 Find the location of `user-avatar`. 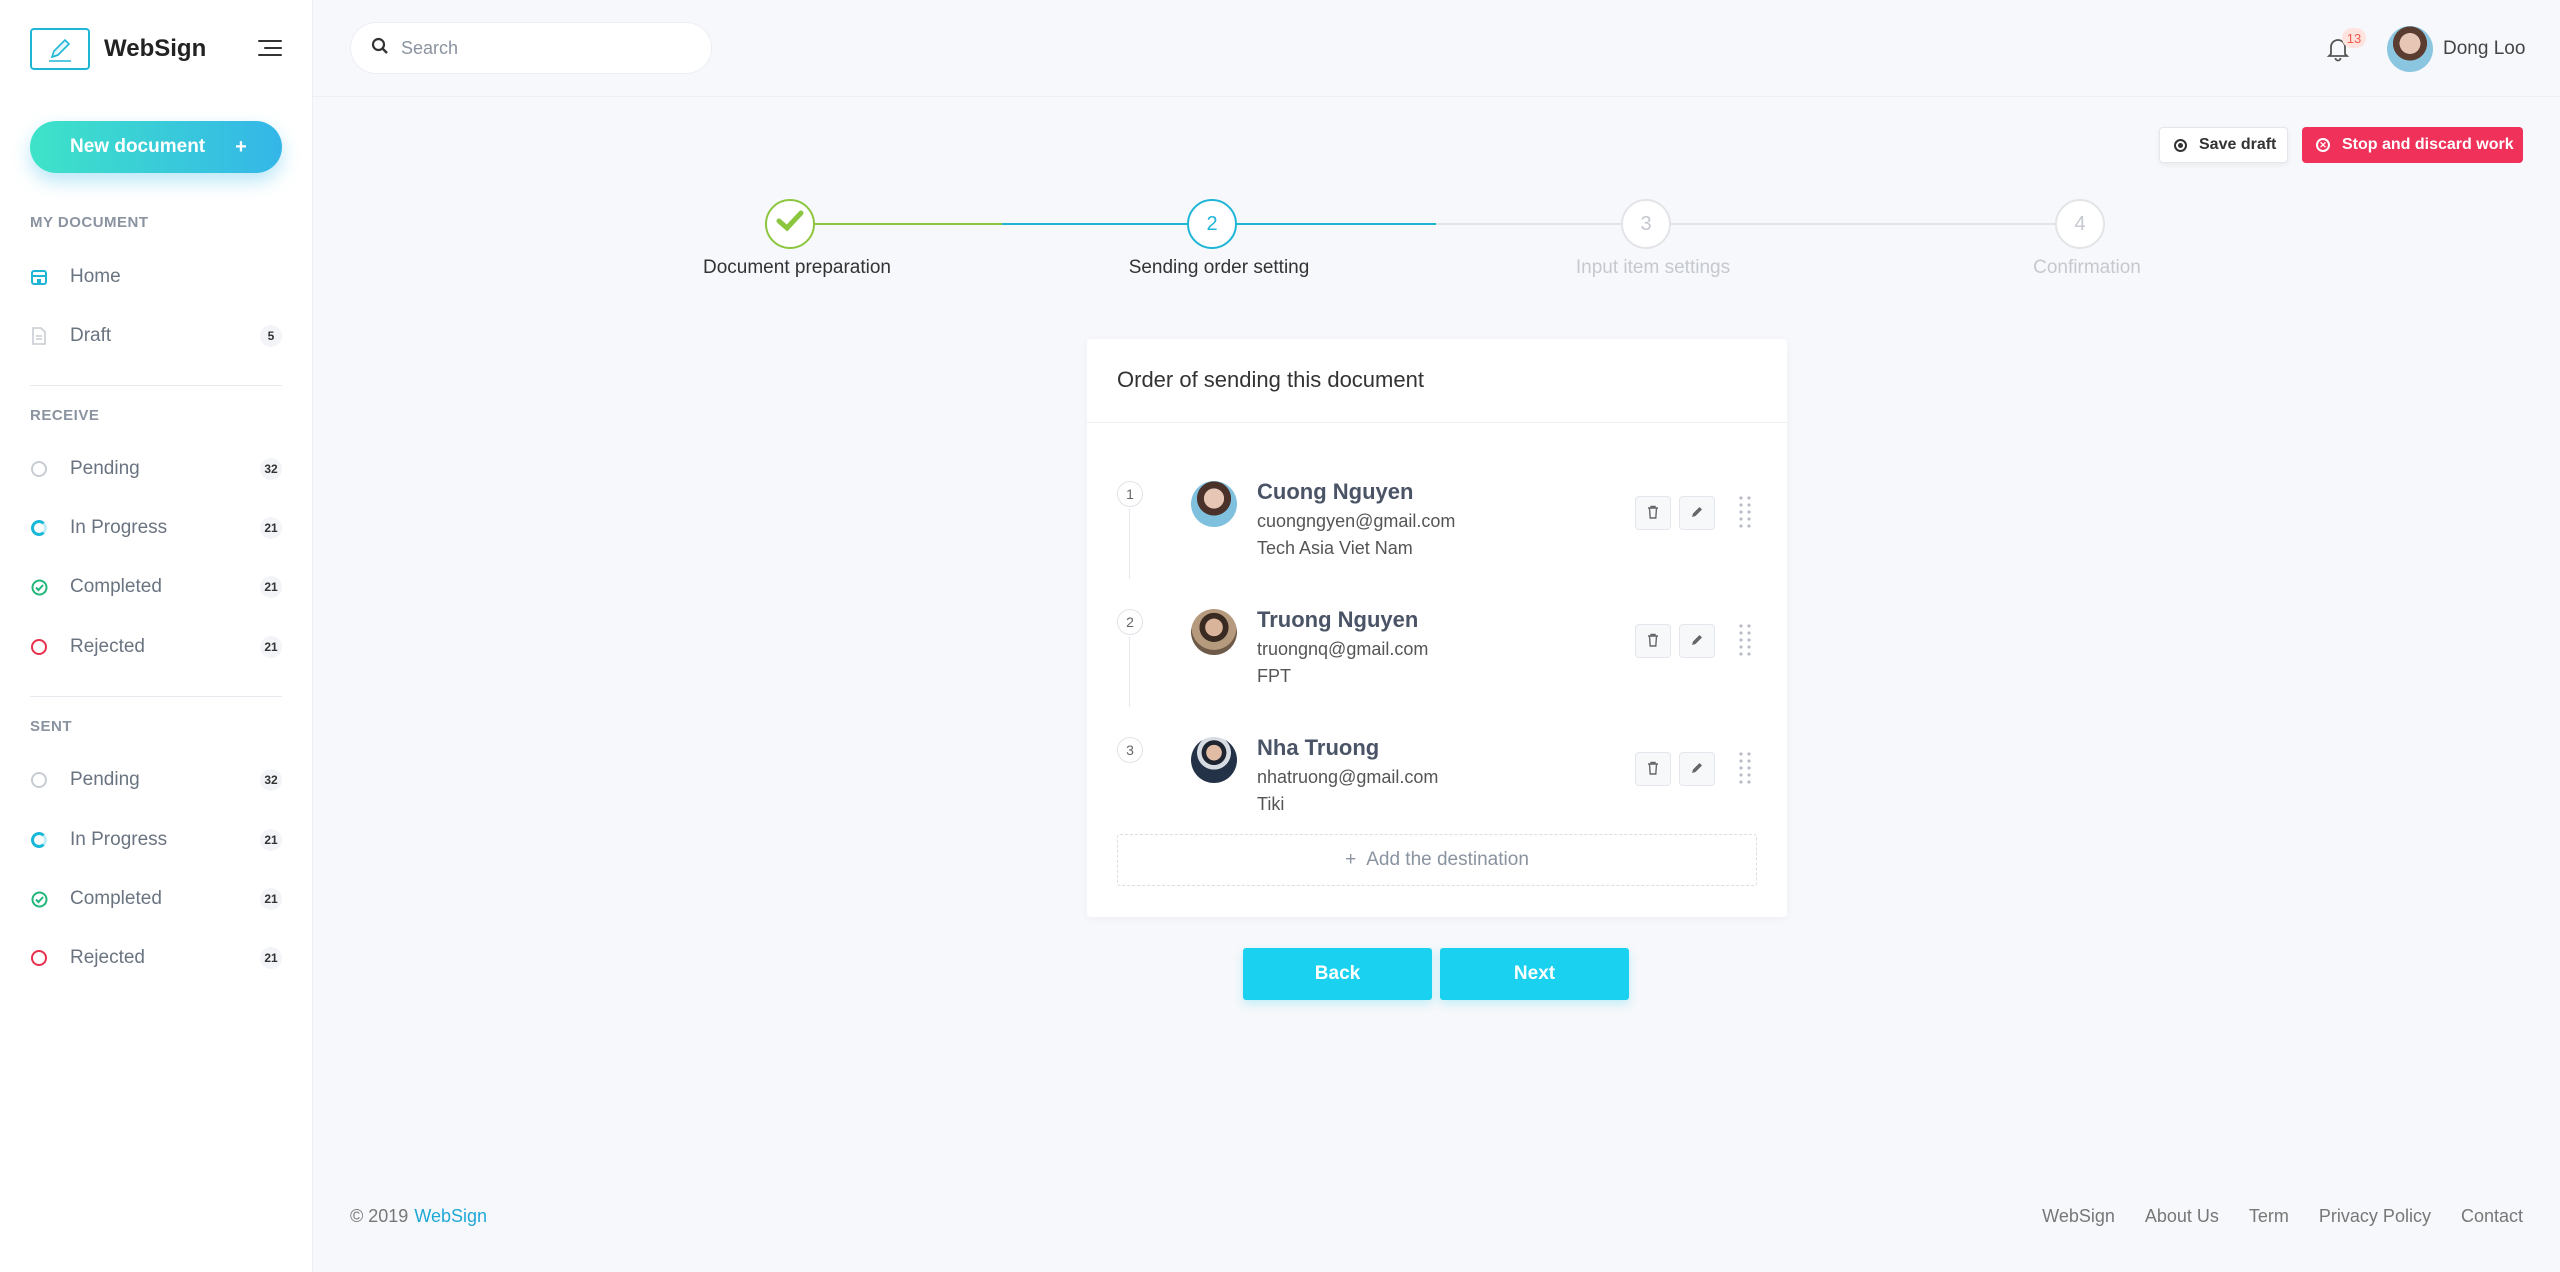

user-avatar is located at coordinates (2410, 49).